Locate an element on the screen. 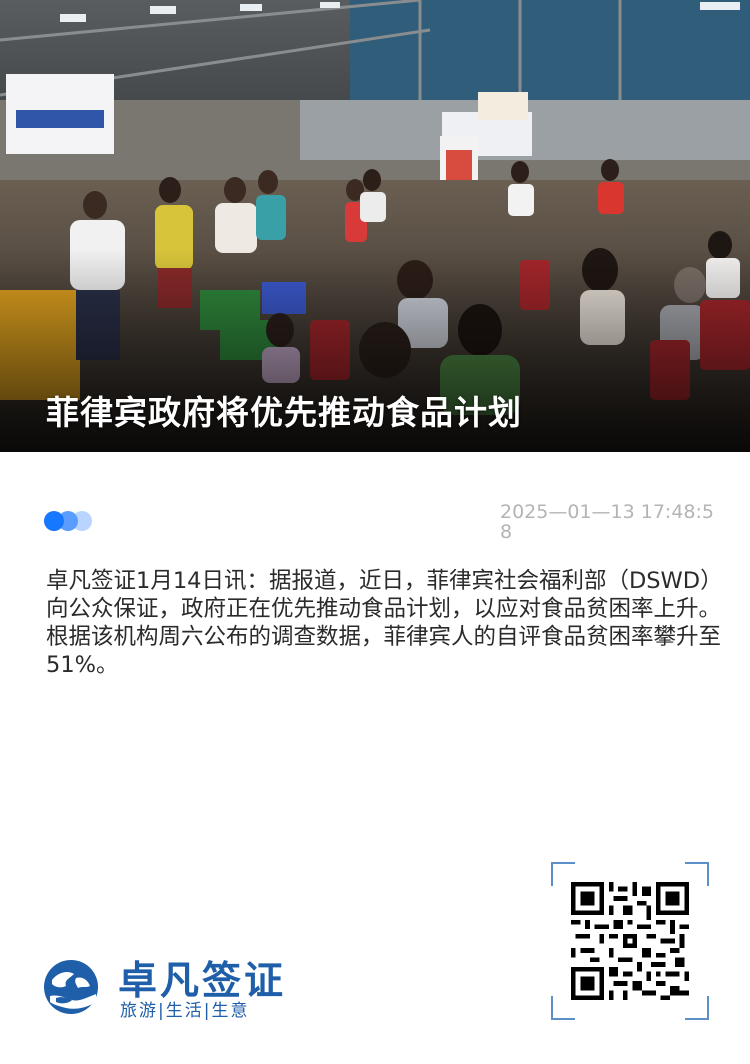  publish-timestamp: 2025—01—13 17:48:58 is located at coordinates (607, 522).